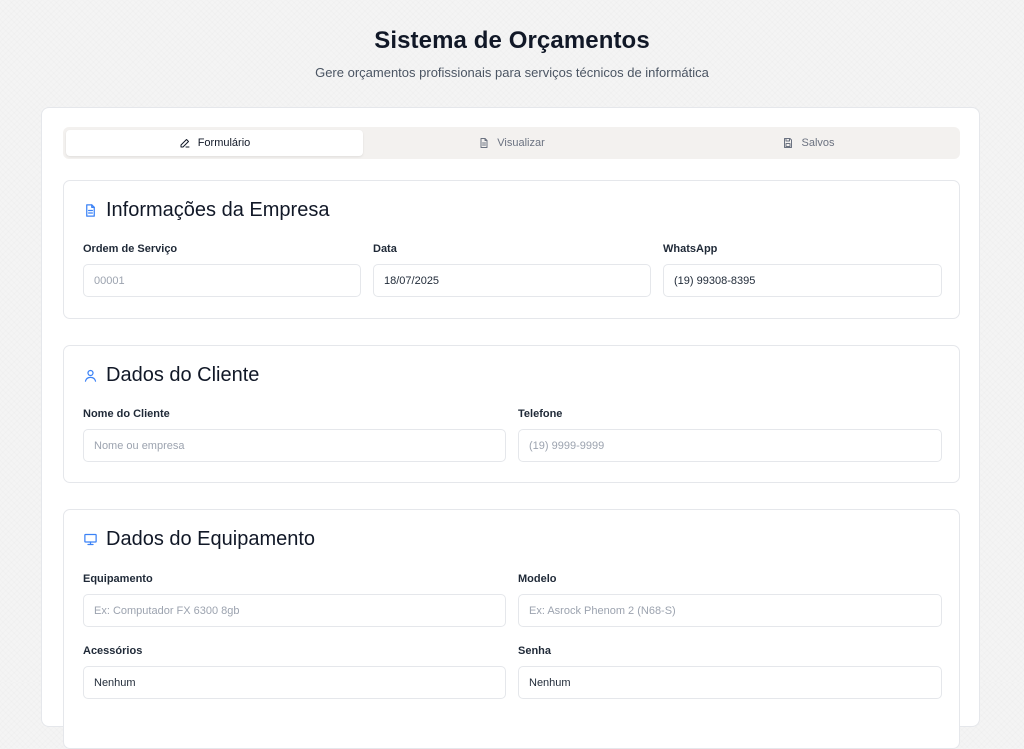  What do you see at coordinates (385, 249) in the screenshot?
I see `field-label: Data` at bounding box center [385, 249].